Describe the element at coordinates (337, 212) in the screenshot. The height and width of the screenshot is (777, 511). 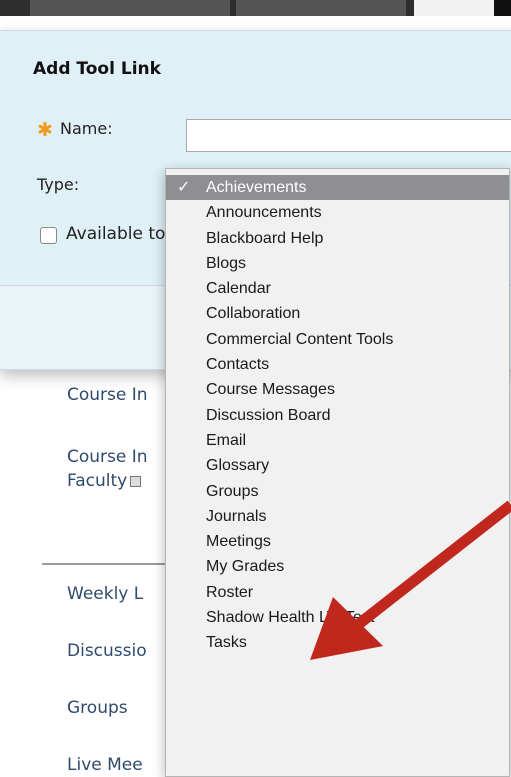
I see `dropdown-option-announcements: Announcements` at that location.